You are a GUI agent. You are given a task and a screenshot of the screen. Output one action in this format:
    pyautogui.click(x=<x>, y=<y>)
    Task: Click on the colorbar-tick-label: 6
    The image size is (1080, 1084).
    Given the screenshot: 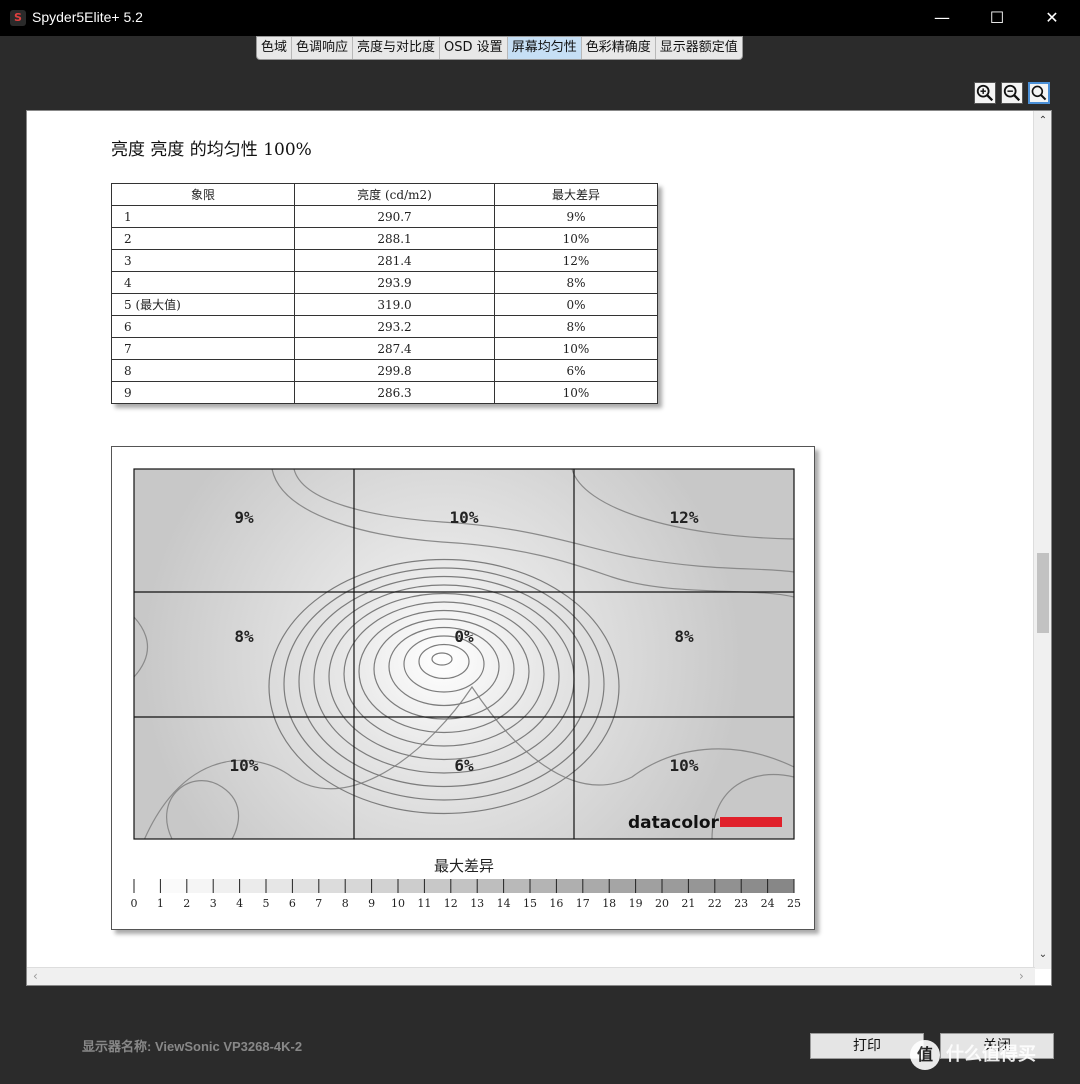 What is the action you would take?
    pyautogui.click(x=292, y=903)
    